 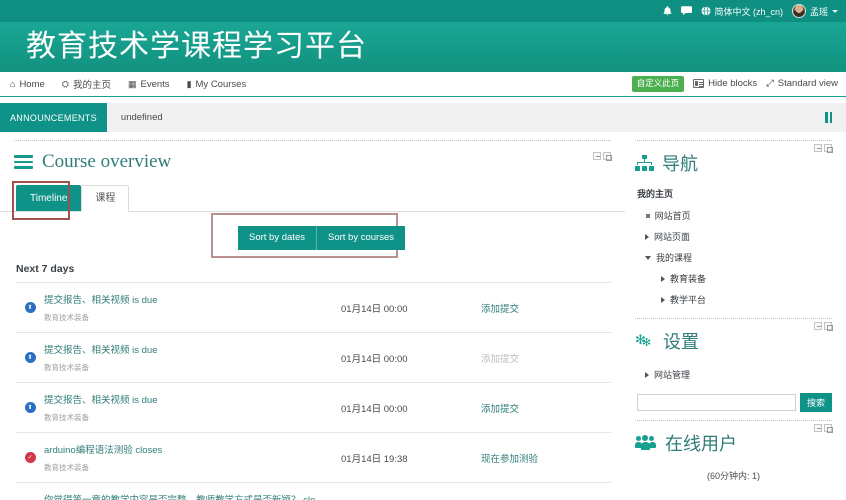 I want to click on blocks-icon, so click(x=699, y=84).